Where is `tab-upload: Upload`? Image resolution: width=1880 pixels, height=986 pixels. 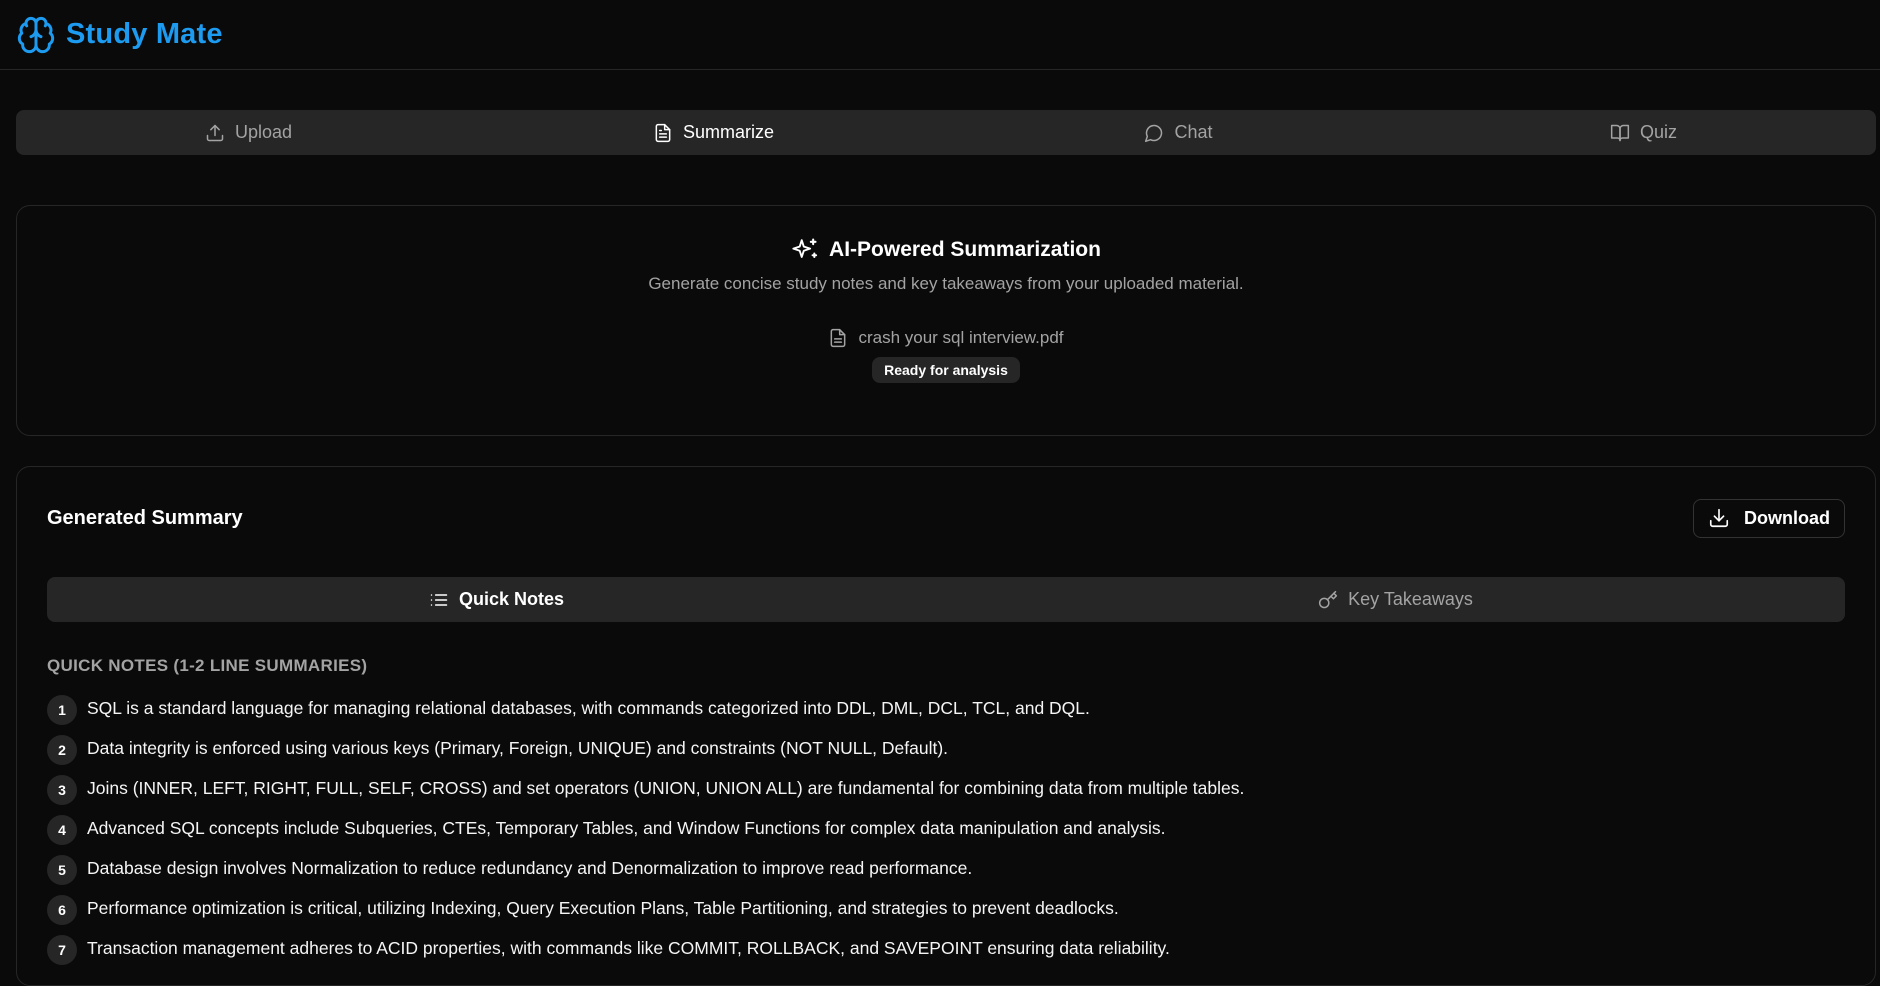
tab-upload: Upload is located at coordinates (248, 132).